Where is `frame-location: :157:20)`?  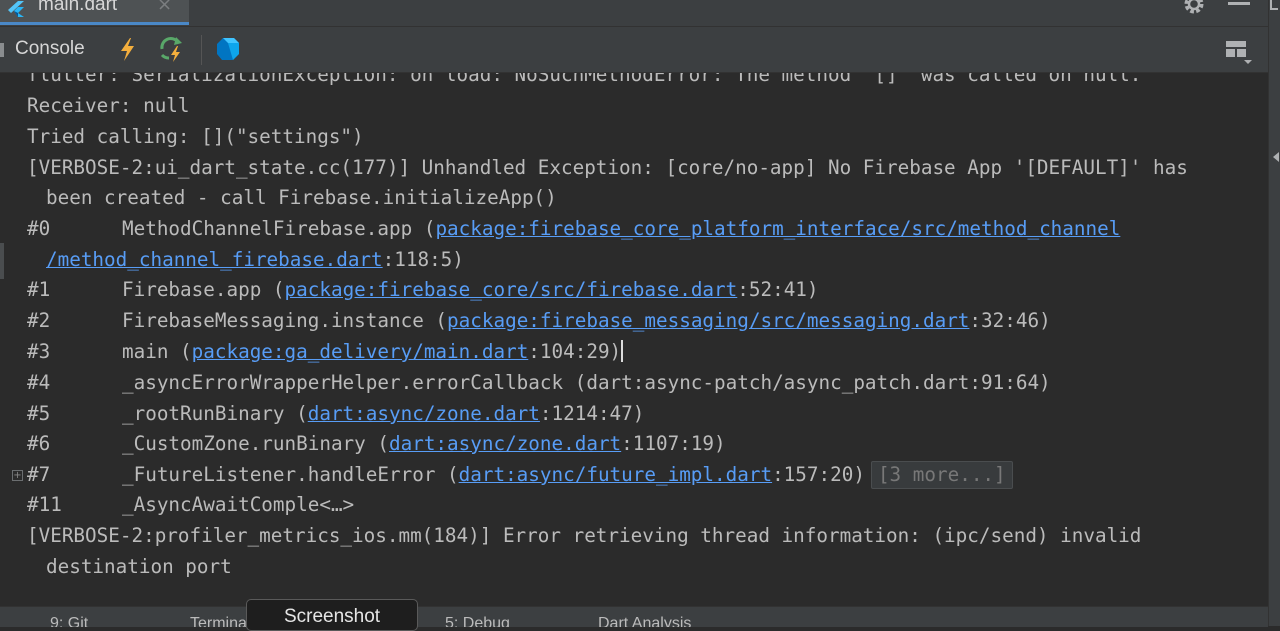 frame-location: :157:20) is located at coordinates (818, 474).